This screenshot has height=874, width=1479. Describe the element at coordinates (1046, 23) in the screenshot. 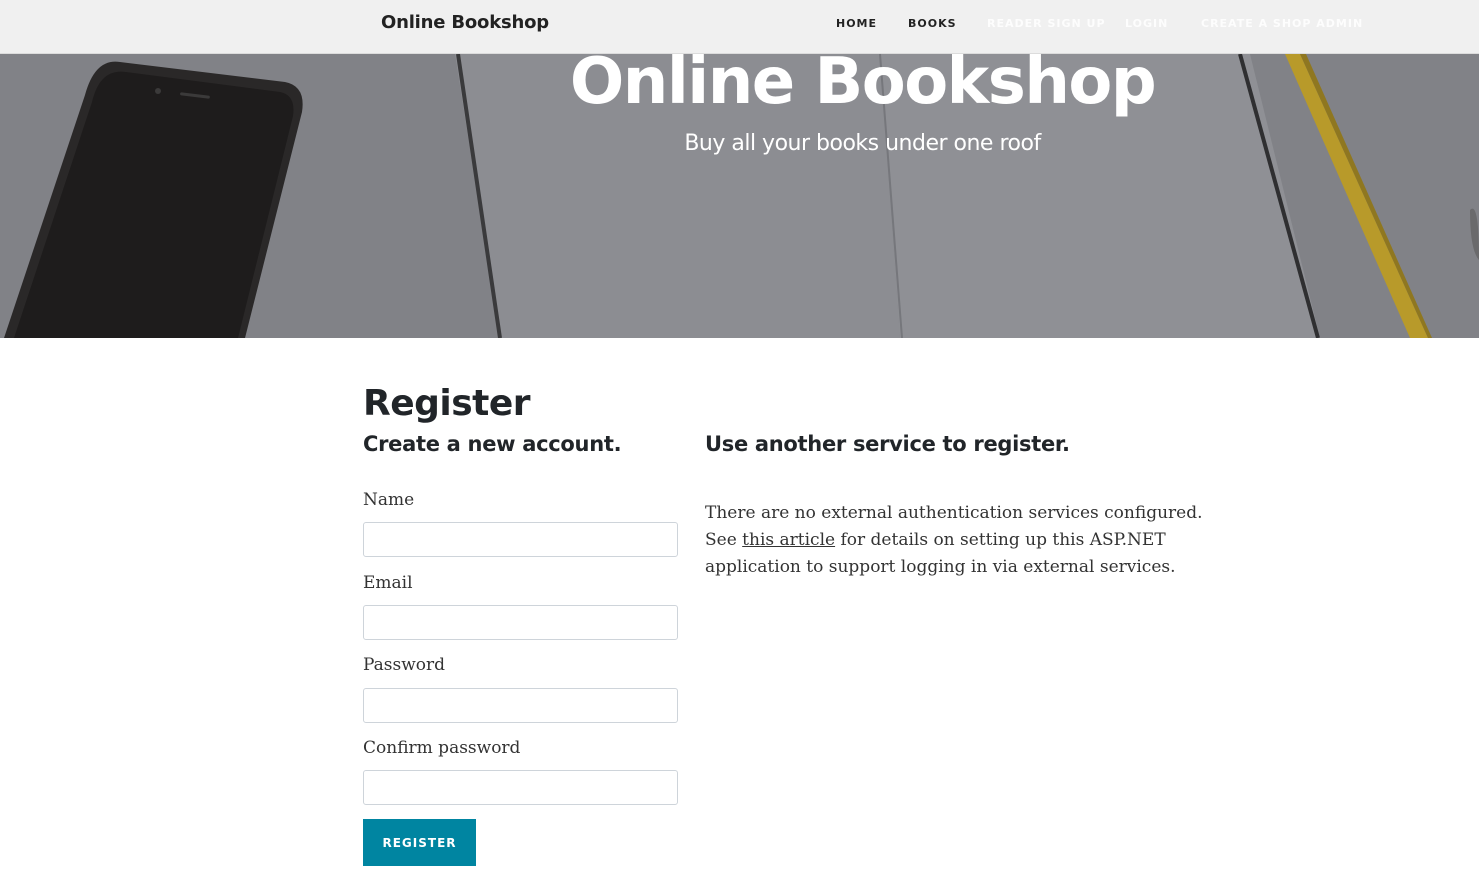

I see `nav-link-reader-sign-up: Reader Sign up` at that location.